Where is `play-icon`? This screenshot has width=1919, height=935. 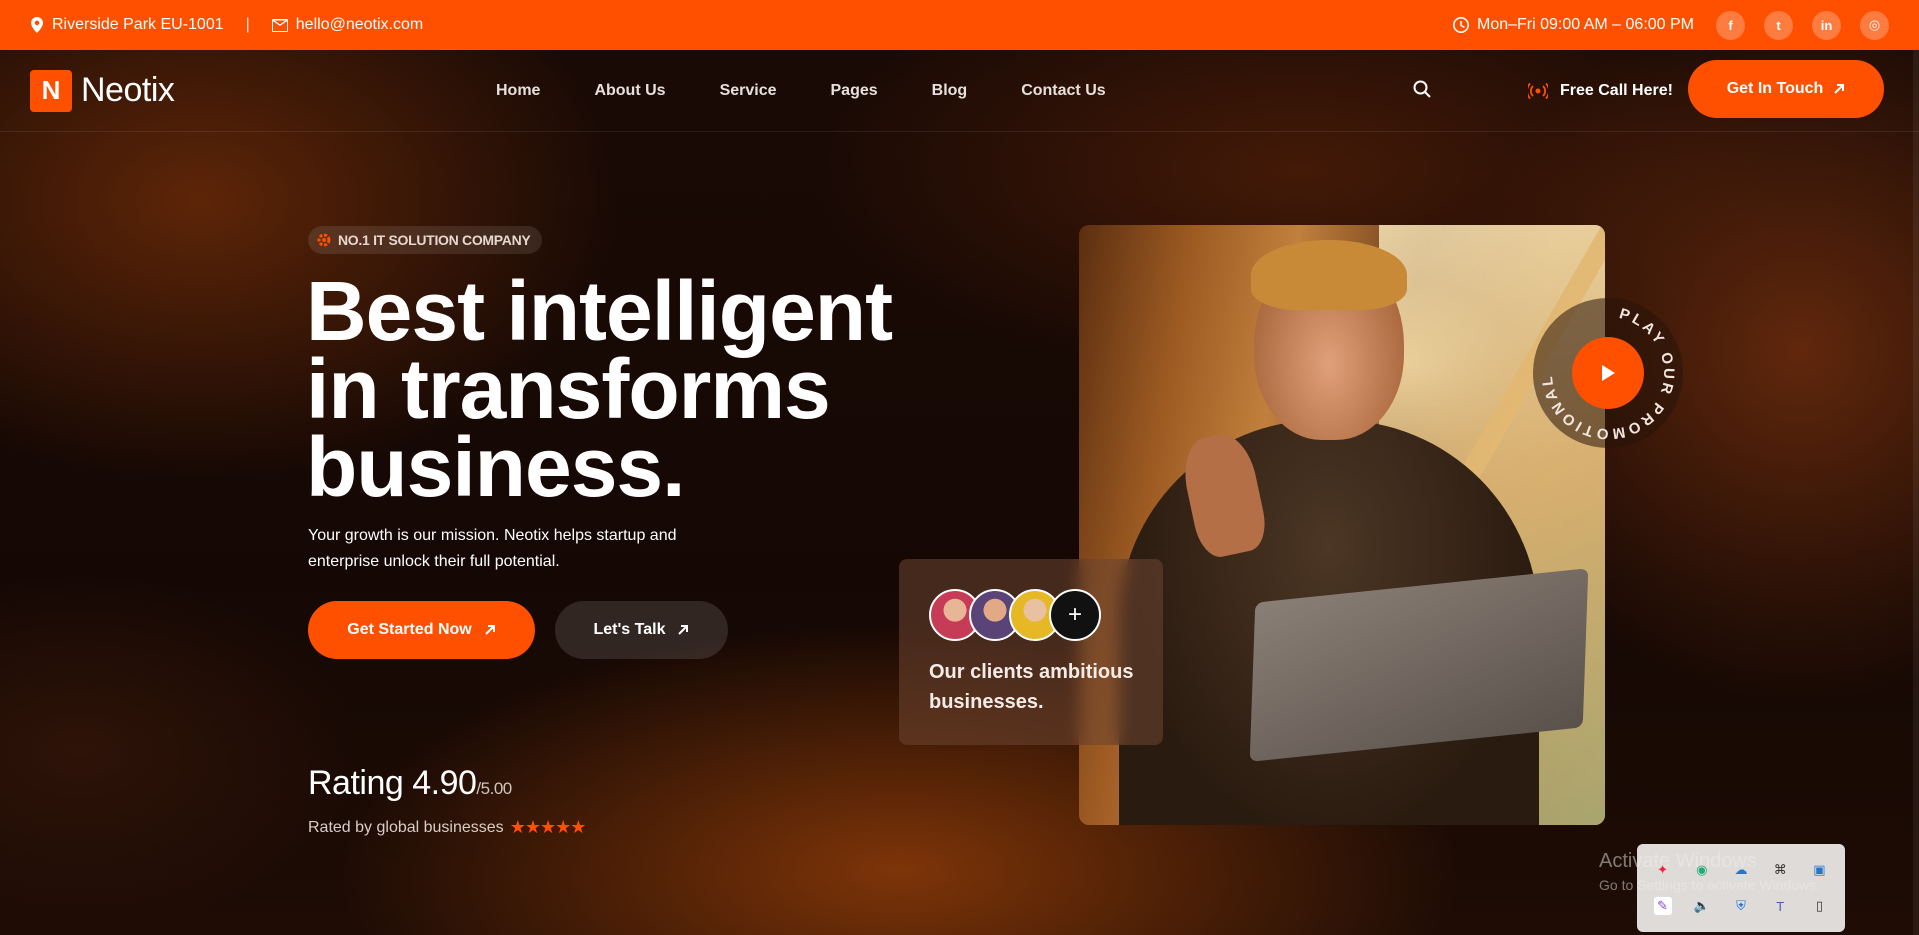
play-icon is located at coordinates (1608, 373).